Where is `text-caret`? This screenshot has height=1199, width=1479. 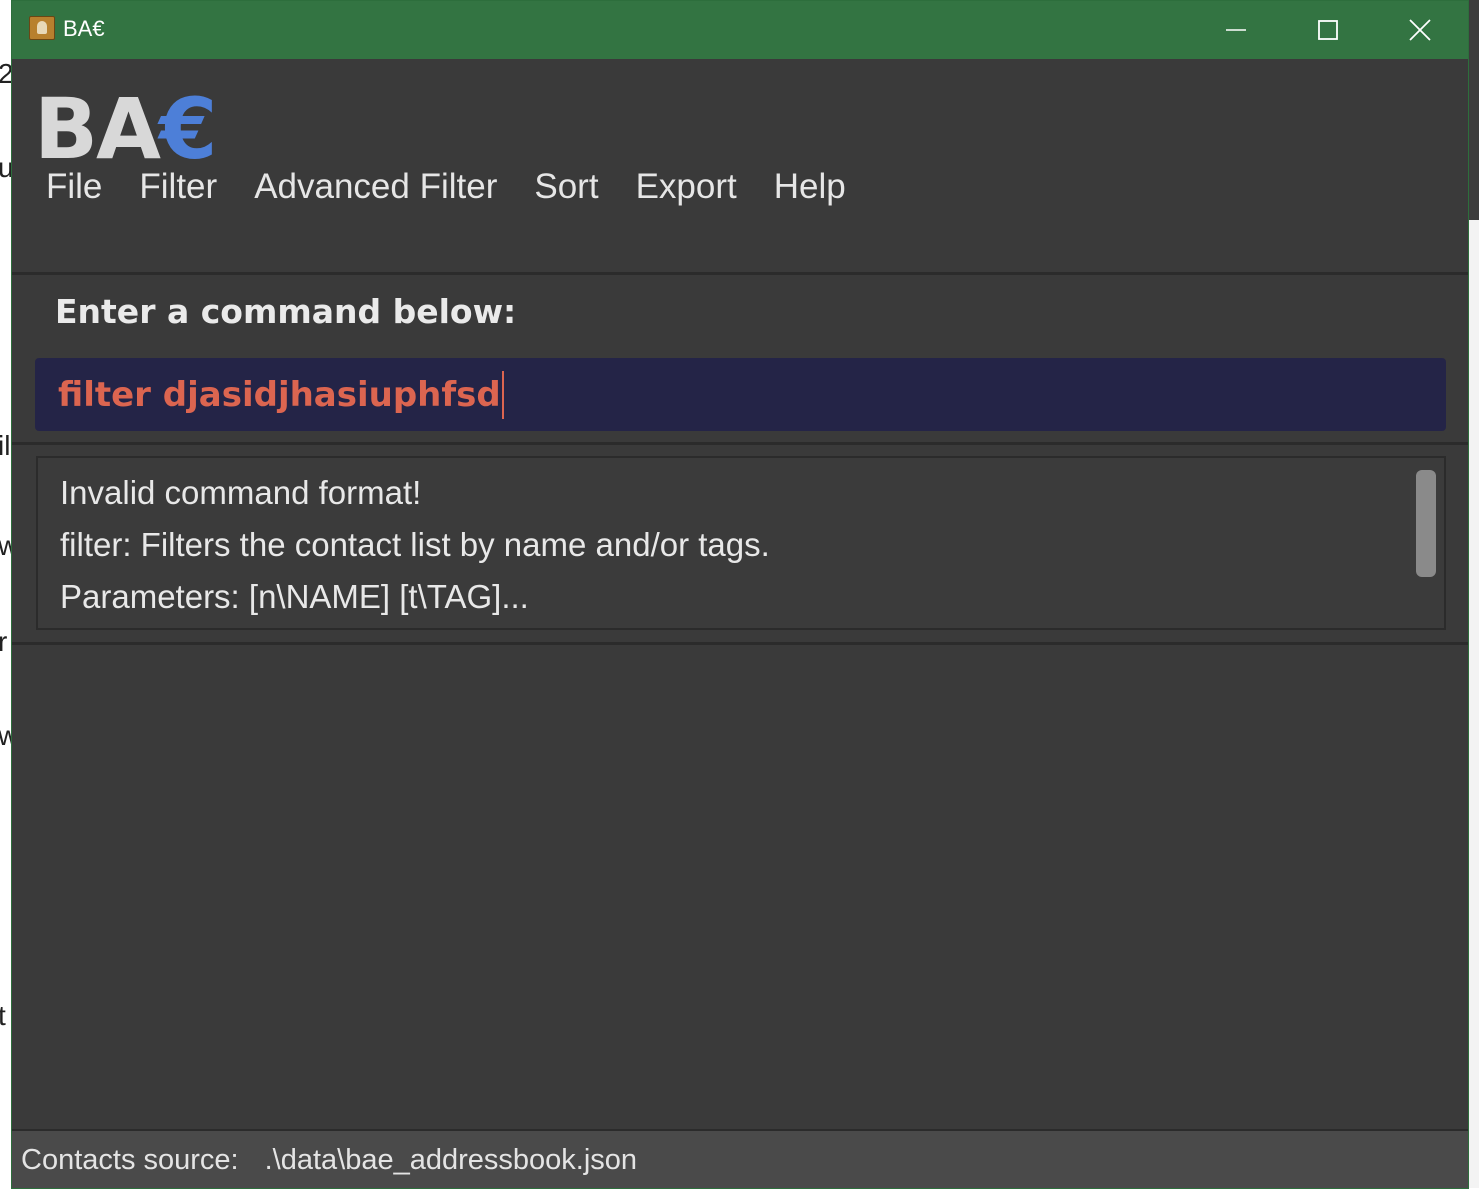
text-caret is located at coordinates (502, 394).